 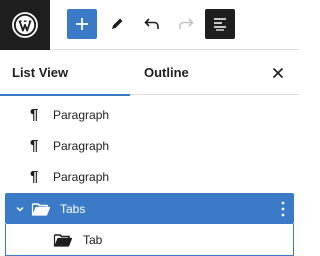 I want to click on tab-list-view: List View, so click(x=65, y=73).